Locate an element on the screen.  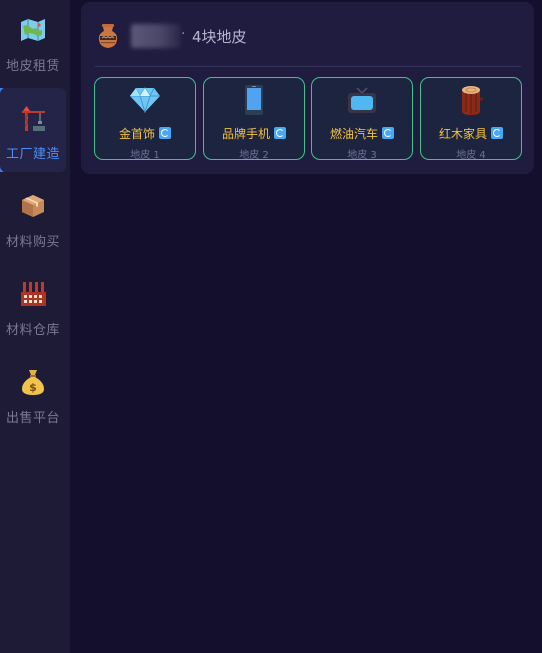
wood-log-icon is located at coordinates (471, 100).